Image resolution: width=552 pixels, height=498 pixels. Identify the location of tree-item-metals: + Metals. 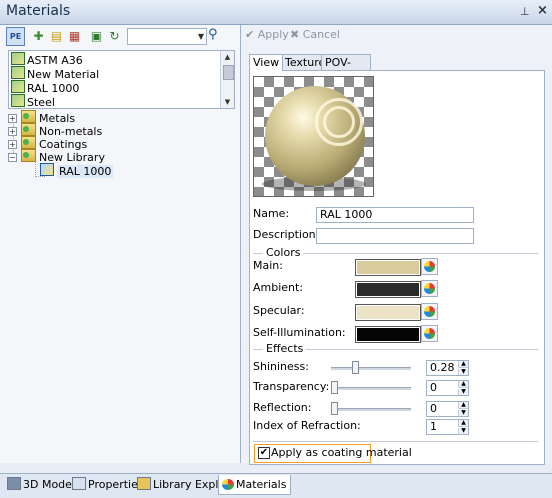
(41, 117).